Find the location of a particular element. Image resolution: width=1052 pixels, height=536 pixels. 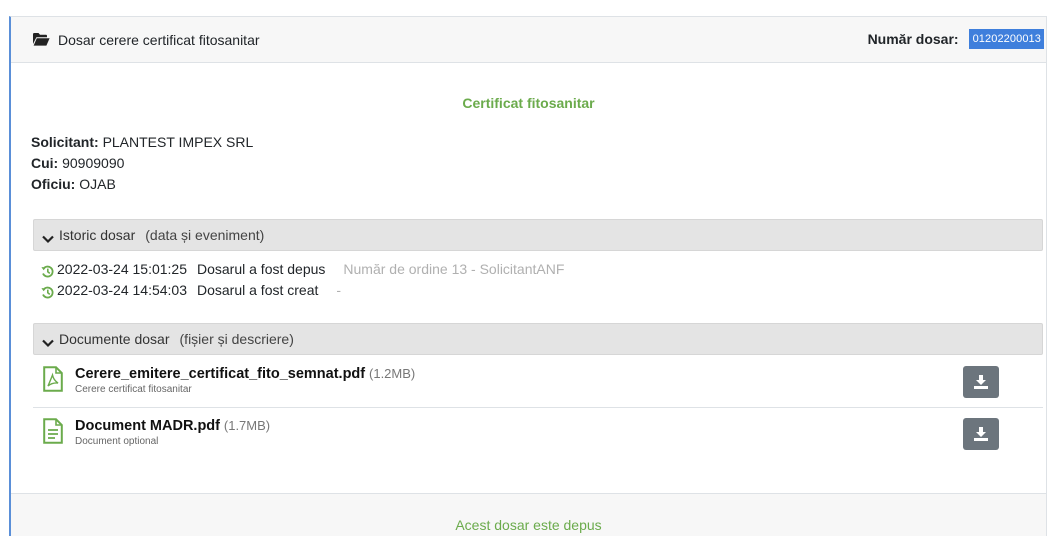

solicitant-row: Solicitant: PLANTEST IMPEX SRL is located at coordinates (142, 142).